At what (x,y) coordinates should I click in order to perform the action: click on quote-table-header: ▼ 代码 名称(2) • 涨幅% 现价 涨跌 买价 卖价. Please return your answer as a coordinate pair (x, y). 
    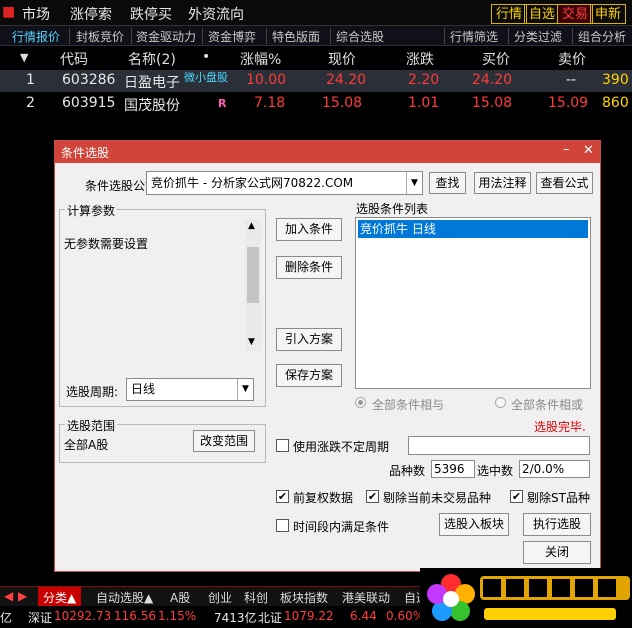
    Looking at the image, I should click on (316, 58).